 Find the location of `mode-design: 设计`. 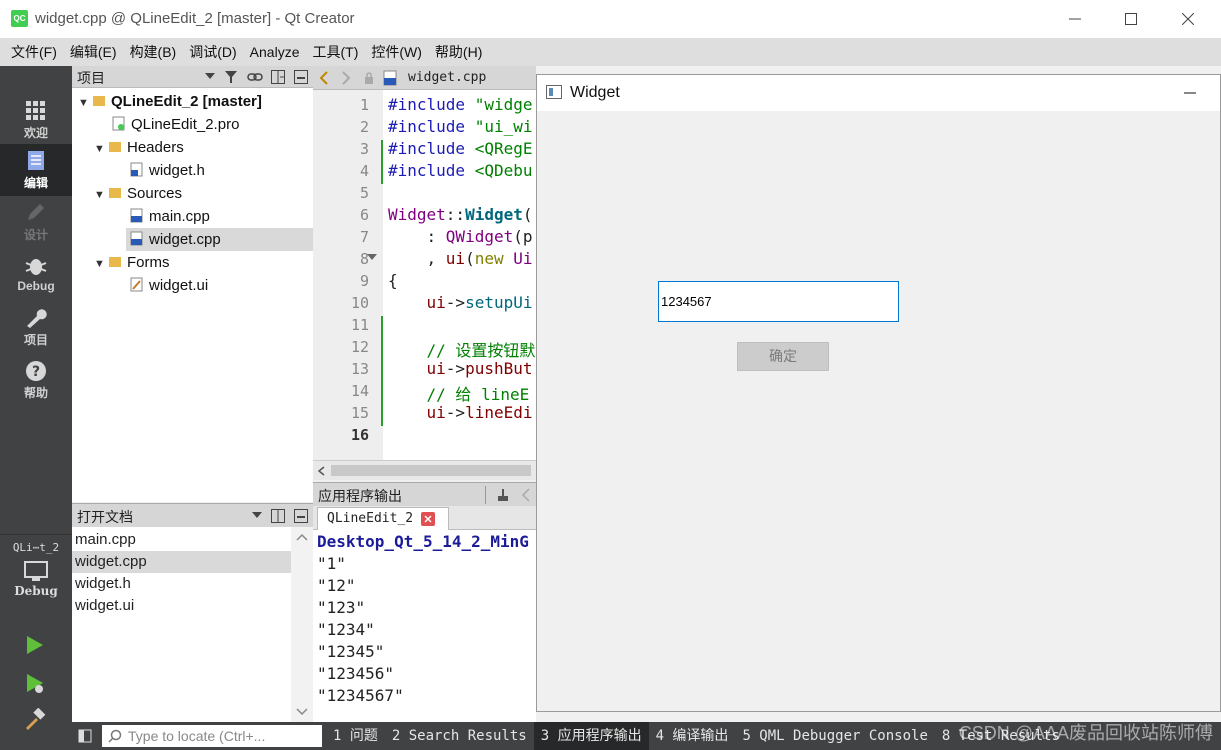

mode-design: 设计 is located at coordinates (36, 222).